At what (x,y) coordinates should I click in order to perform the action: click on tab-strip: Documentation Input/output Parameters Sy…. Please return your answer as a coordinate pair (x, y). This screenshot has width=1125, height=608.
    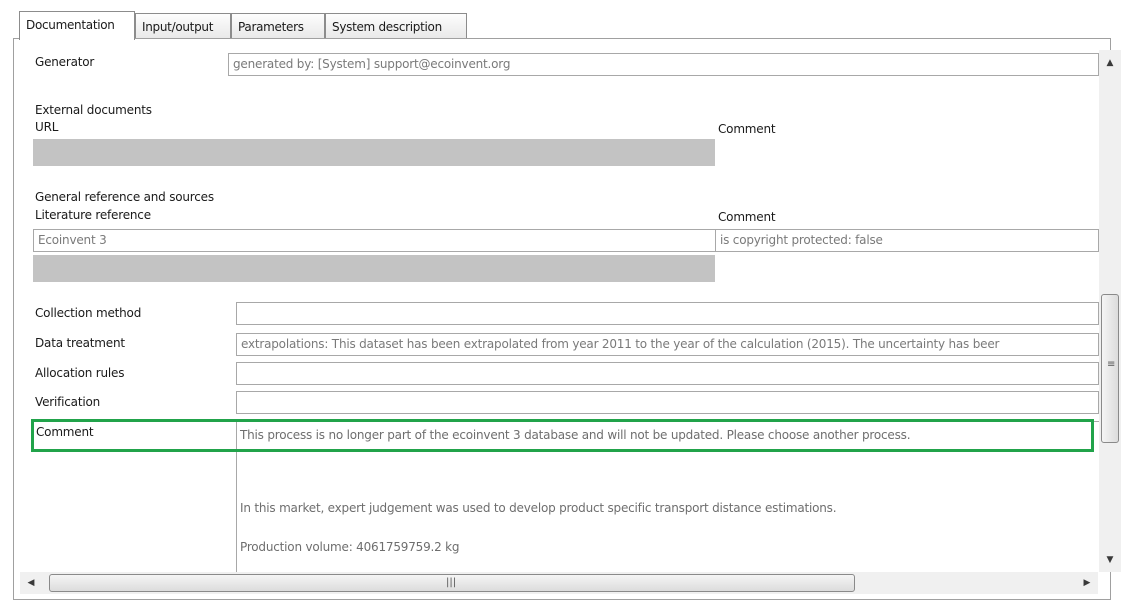
    Looking at the image, I should click on (562, 25).